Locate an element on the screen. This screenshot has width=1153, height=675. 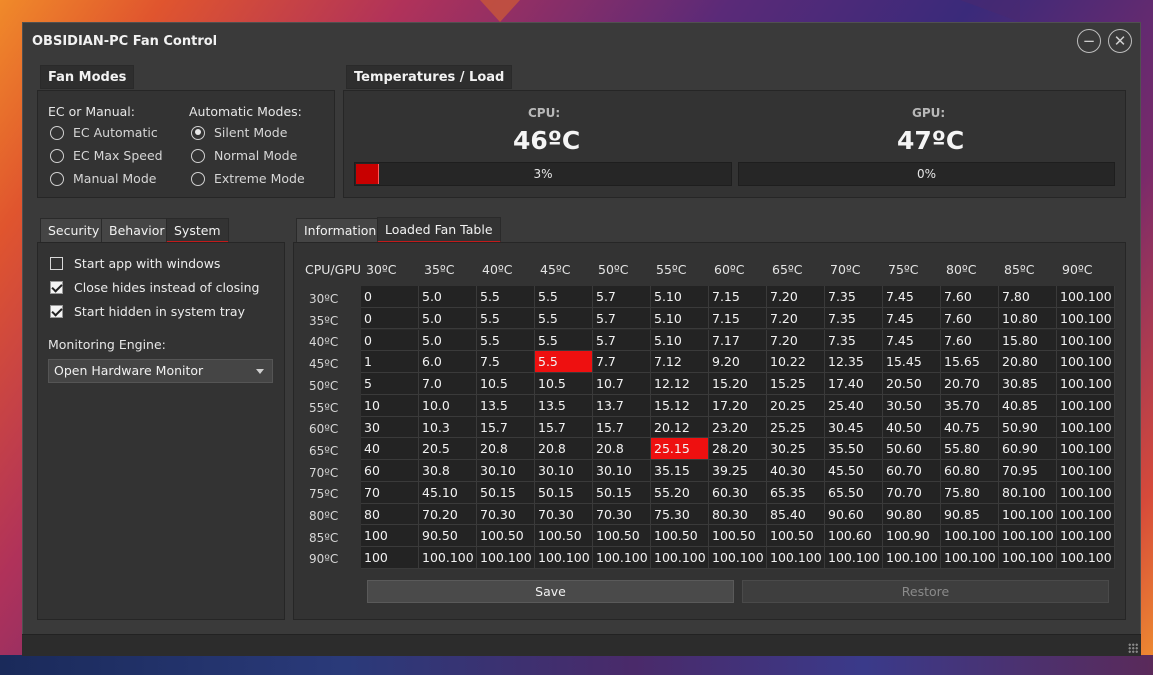
fan-table-cell: 70.95 is located at coordinates (1028, 471).